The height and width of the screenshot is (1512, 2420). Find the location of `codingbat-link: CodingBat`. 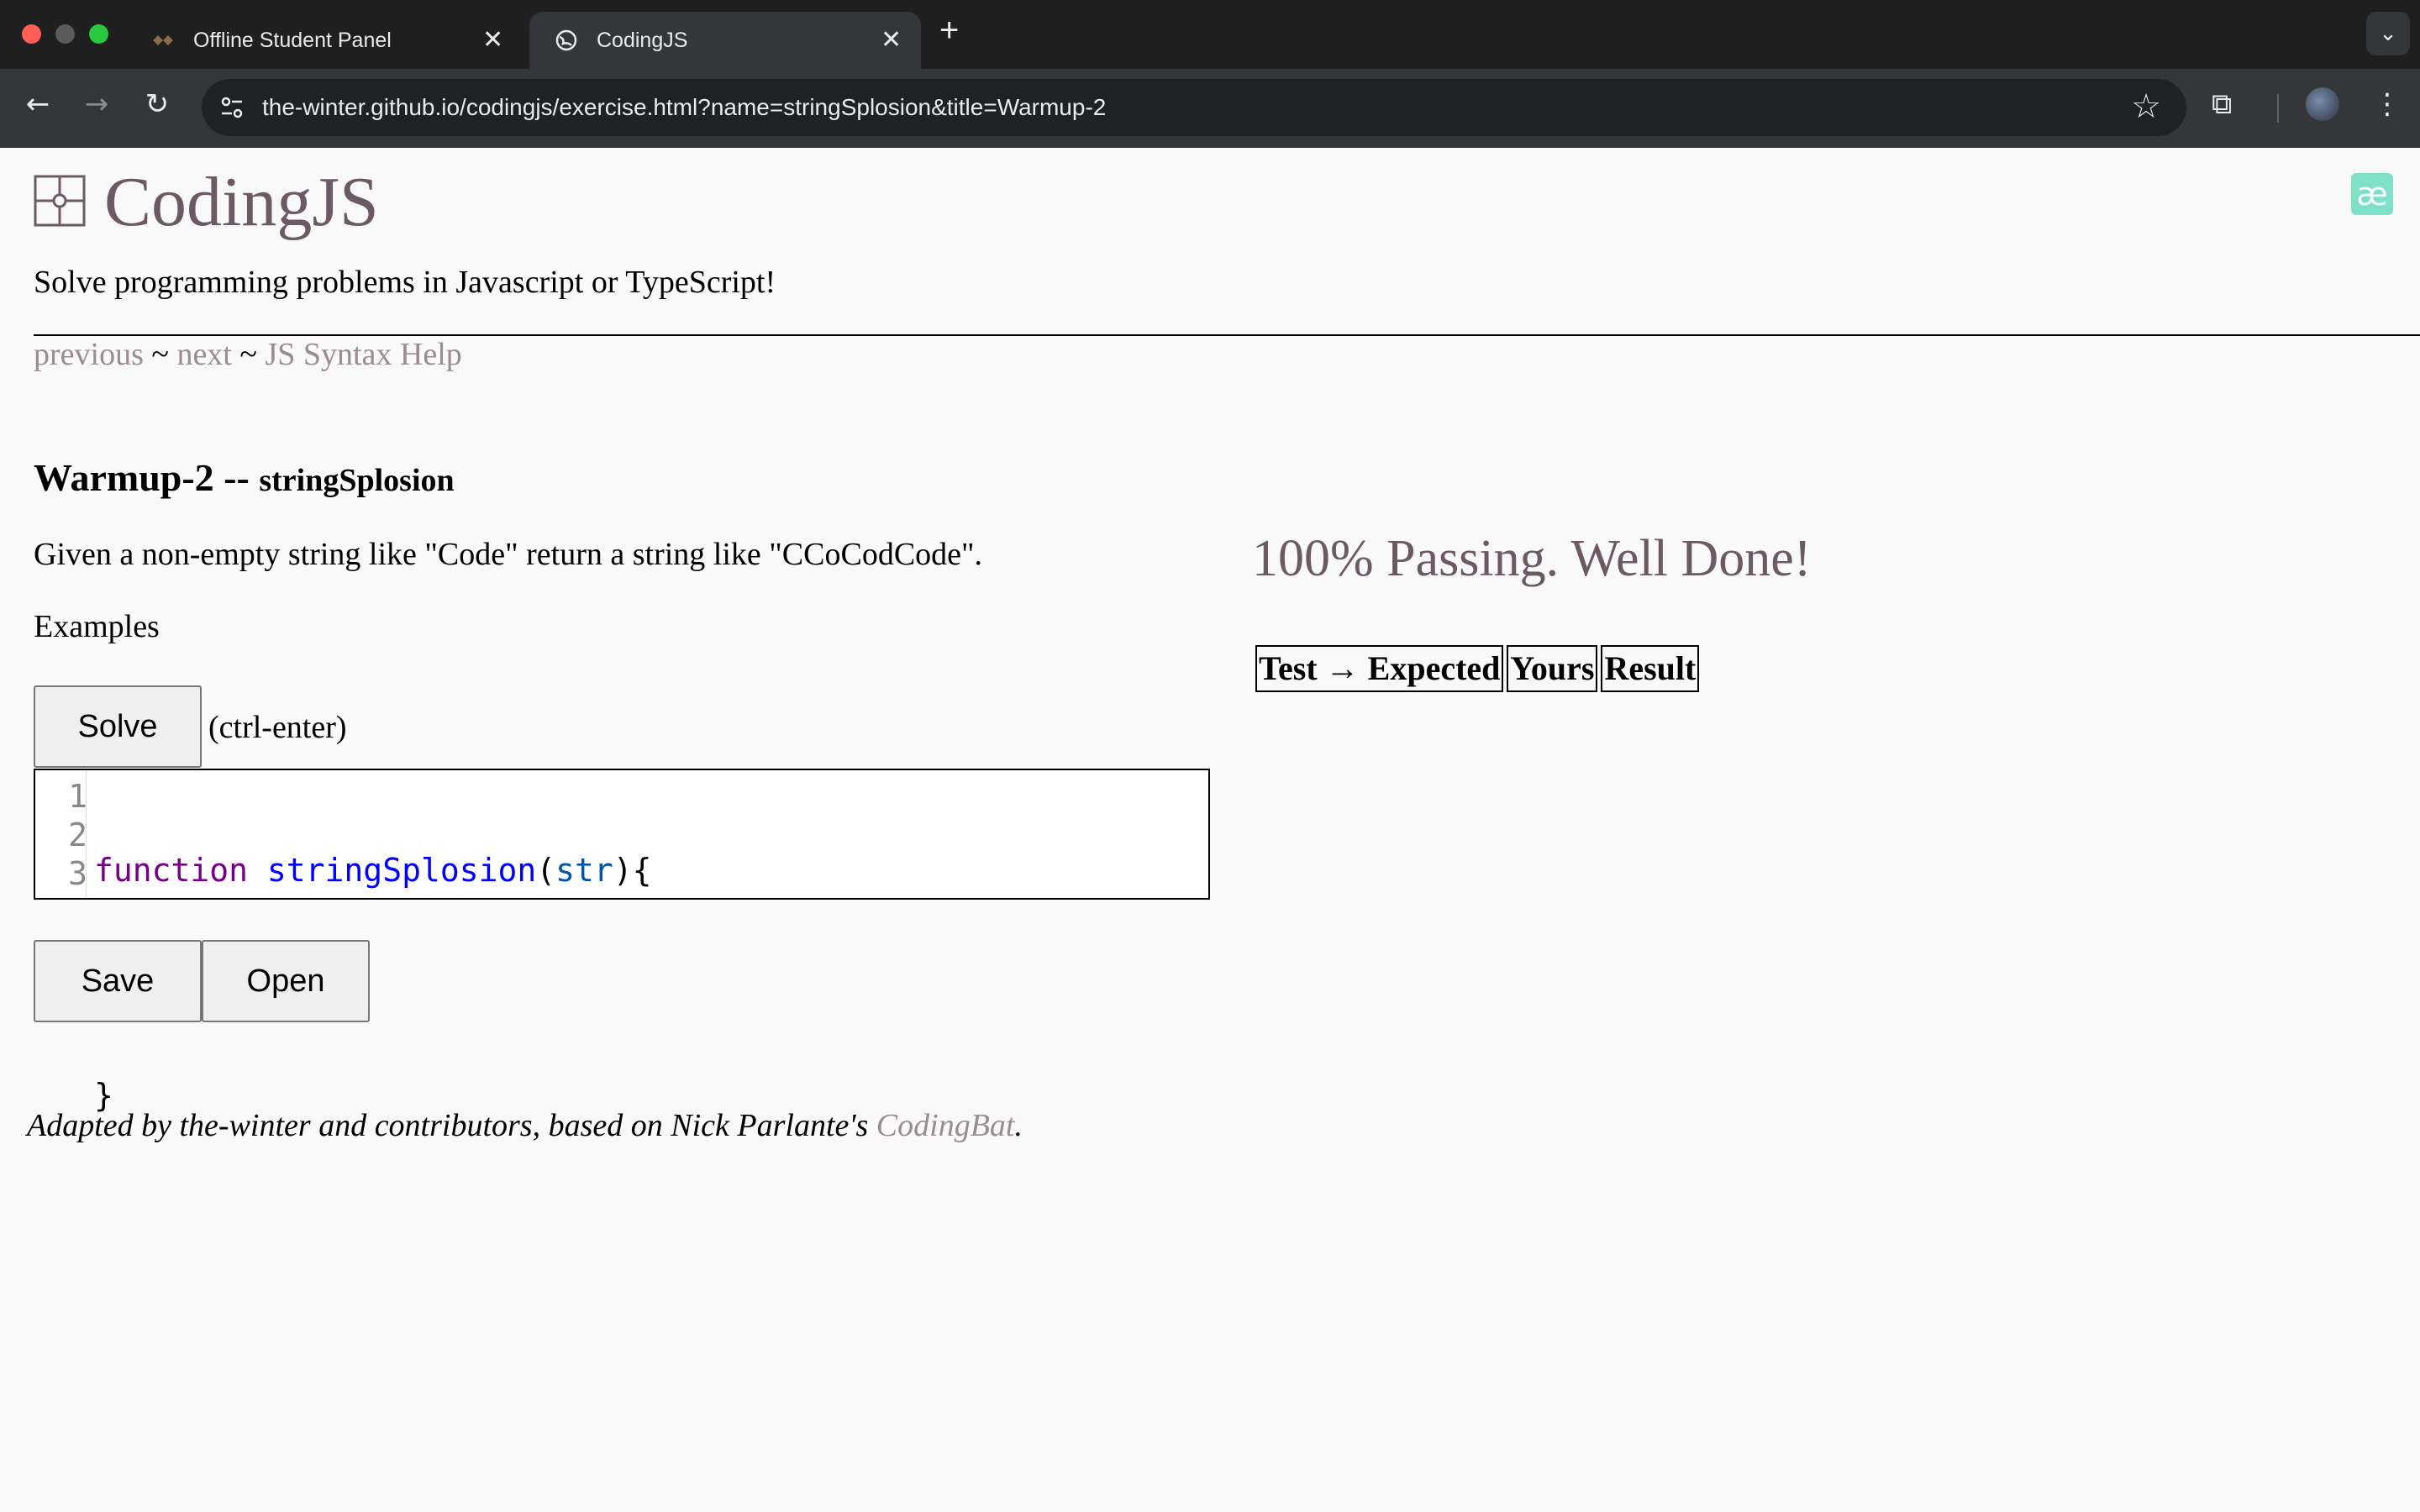

codingbat-link: CodingBat is located at coordinates (945, 1125).